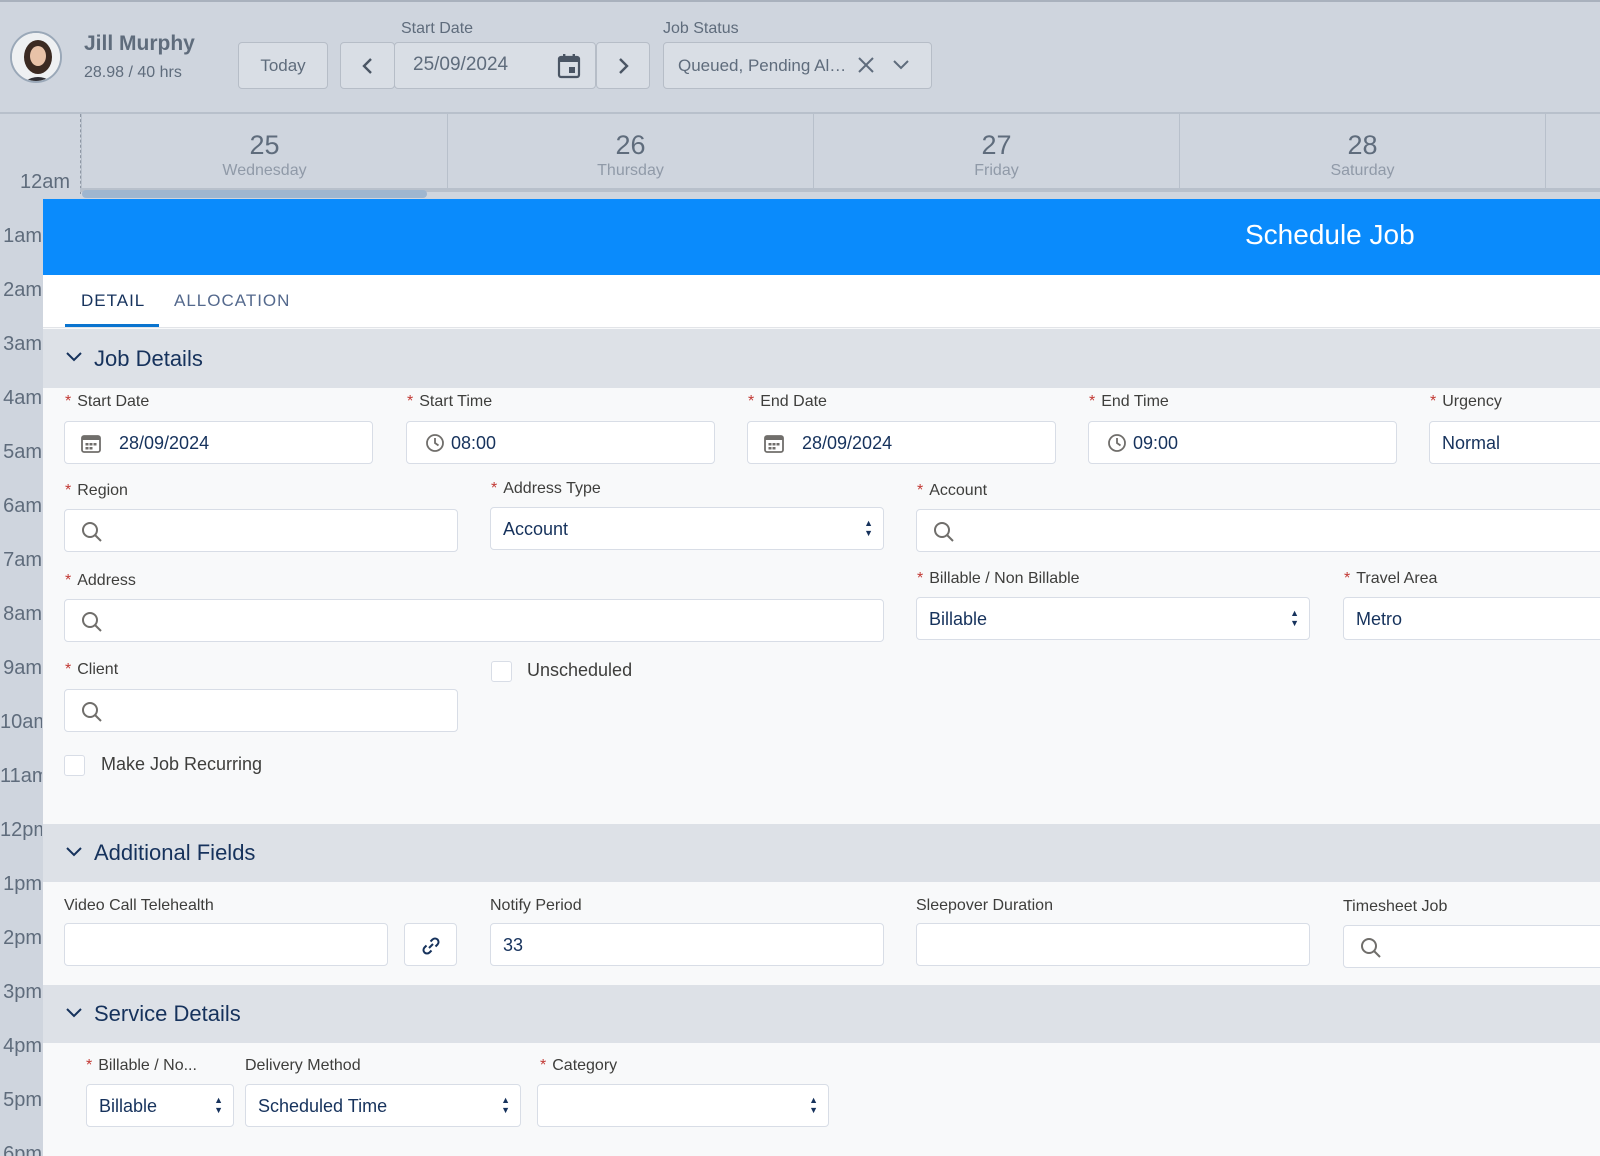 This screenshot has width=1600, height=1156. Describe the element at coordinates (1242, 442) in the screenshot. I see `end-time-field: 09:00` at that location.